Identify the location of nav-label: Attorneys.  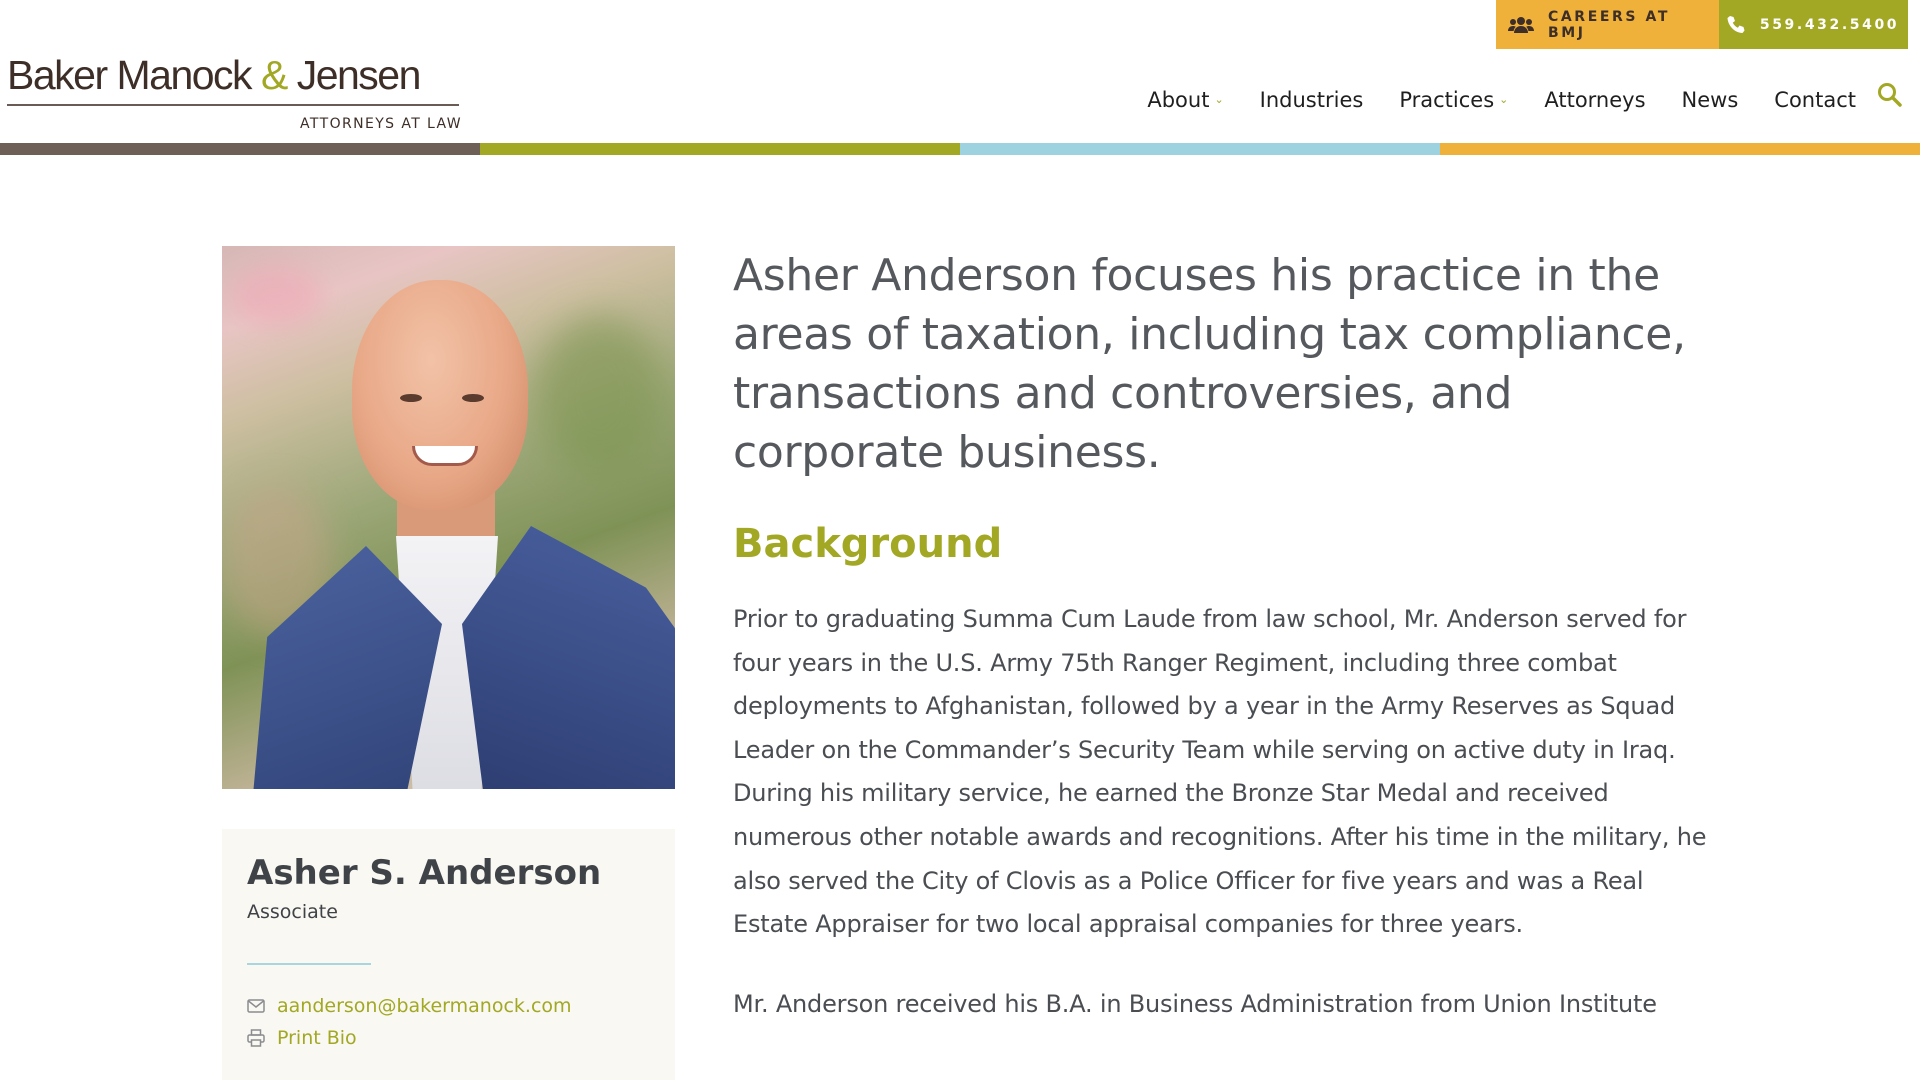
(1595, 100).